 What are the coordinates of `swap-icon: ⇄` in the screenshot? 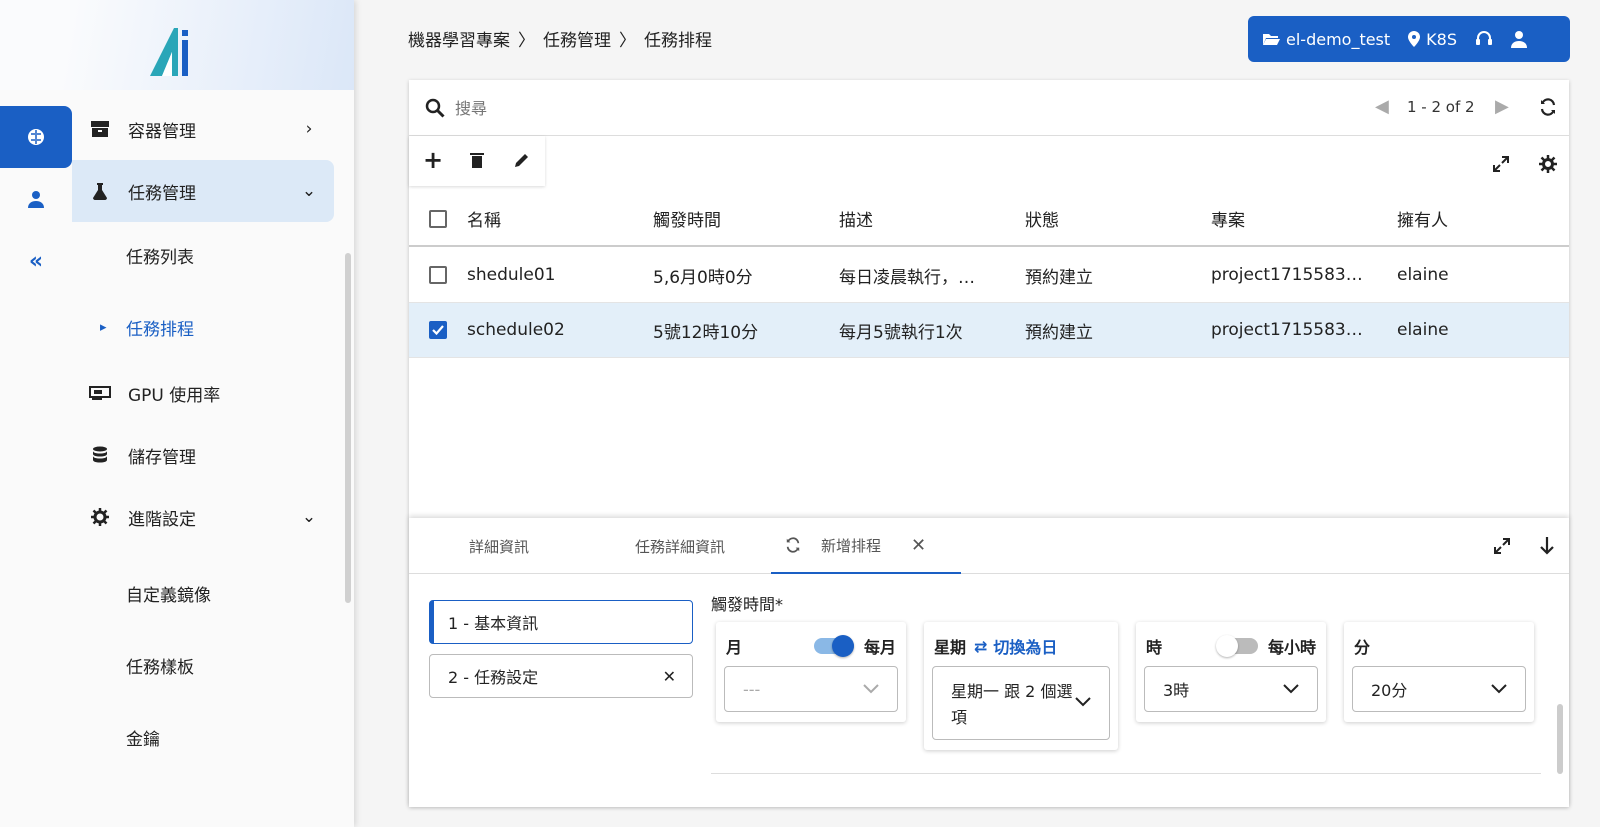 It's located at (981, 646).